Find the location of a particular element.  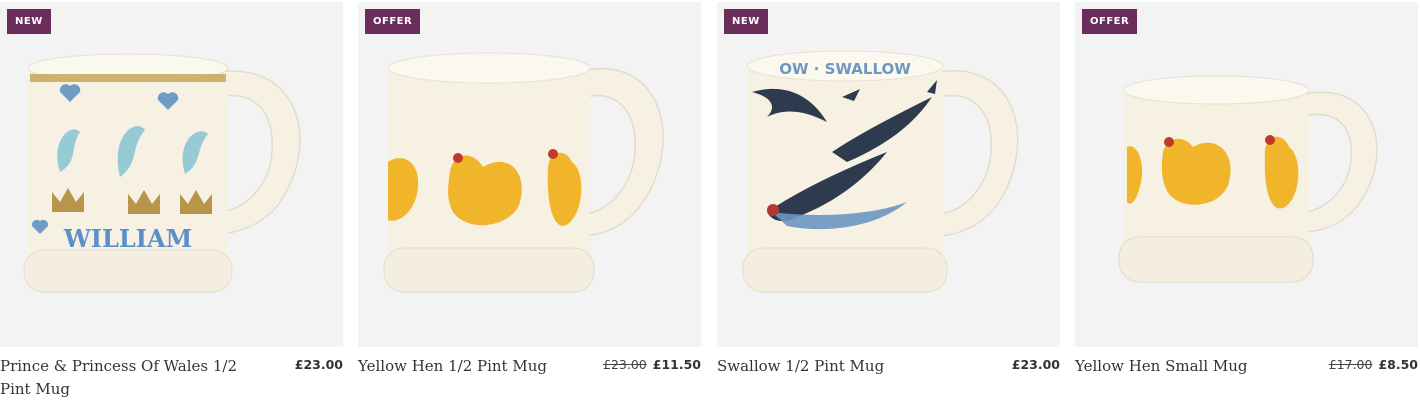

mug-yellow-hen-illustration is located at coordinates (523, 172).